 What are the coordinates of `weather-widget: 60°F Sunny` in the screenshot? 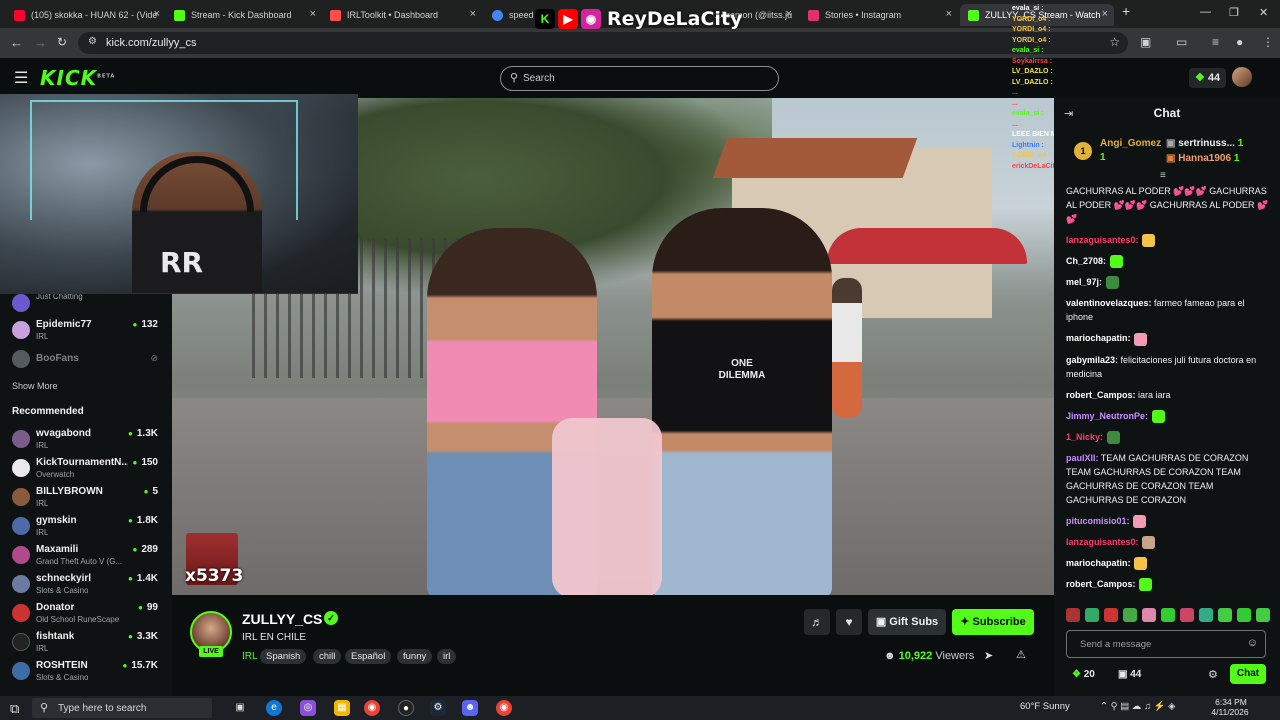 It's located at (1045, 706).